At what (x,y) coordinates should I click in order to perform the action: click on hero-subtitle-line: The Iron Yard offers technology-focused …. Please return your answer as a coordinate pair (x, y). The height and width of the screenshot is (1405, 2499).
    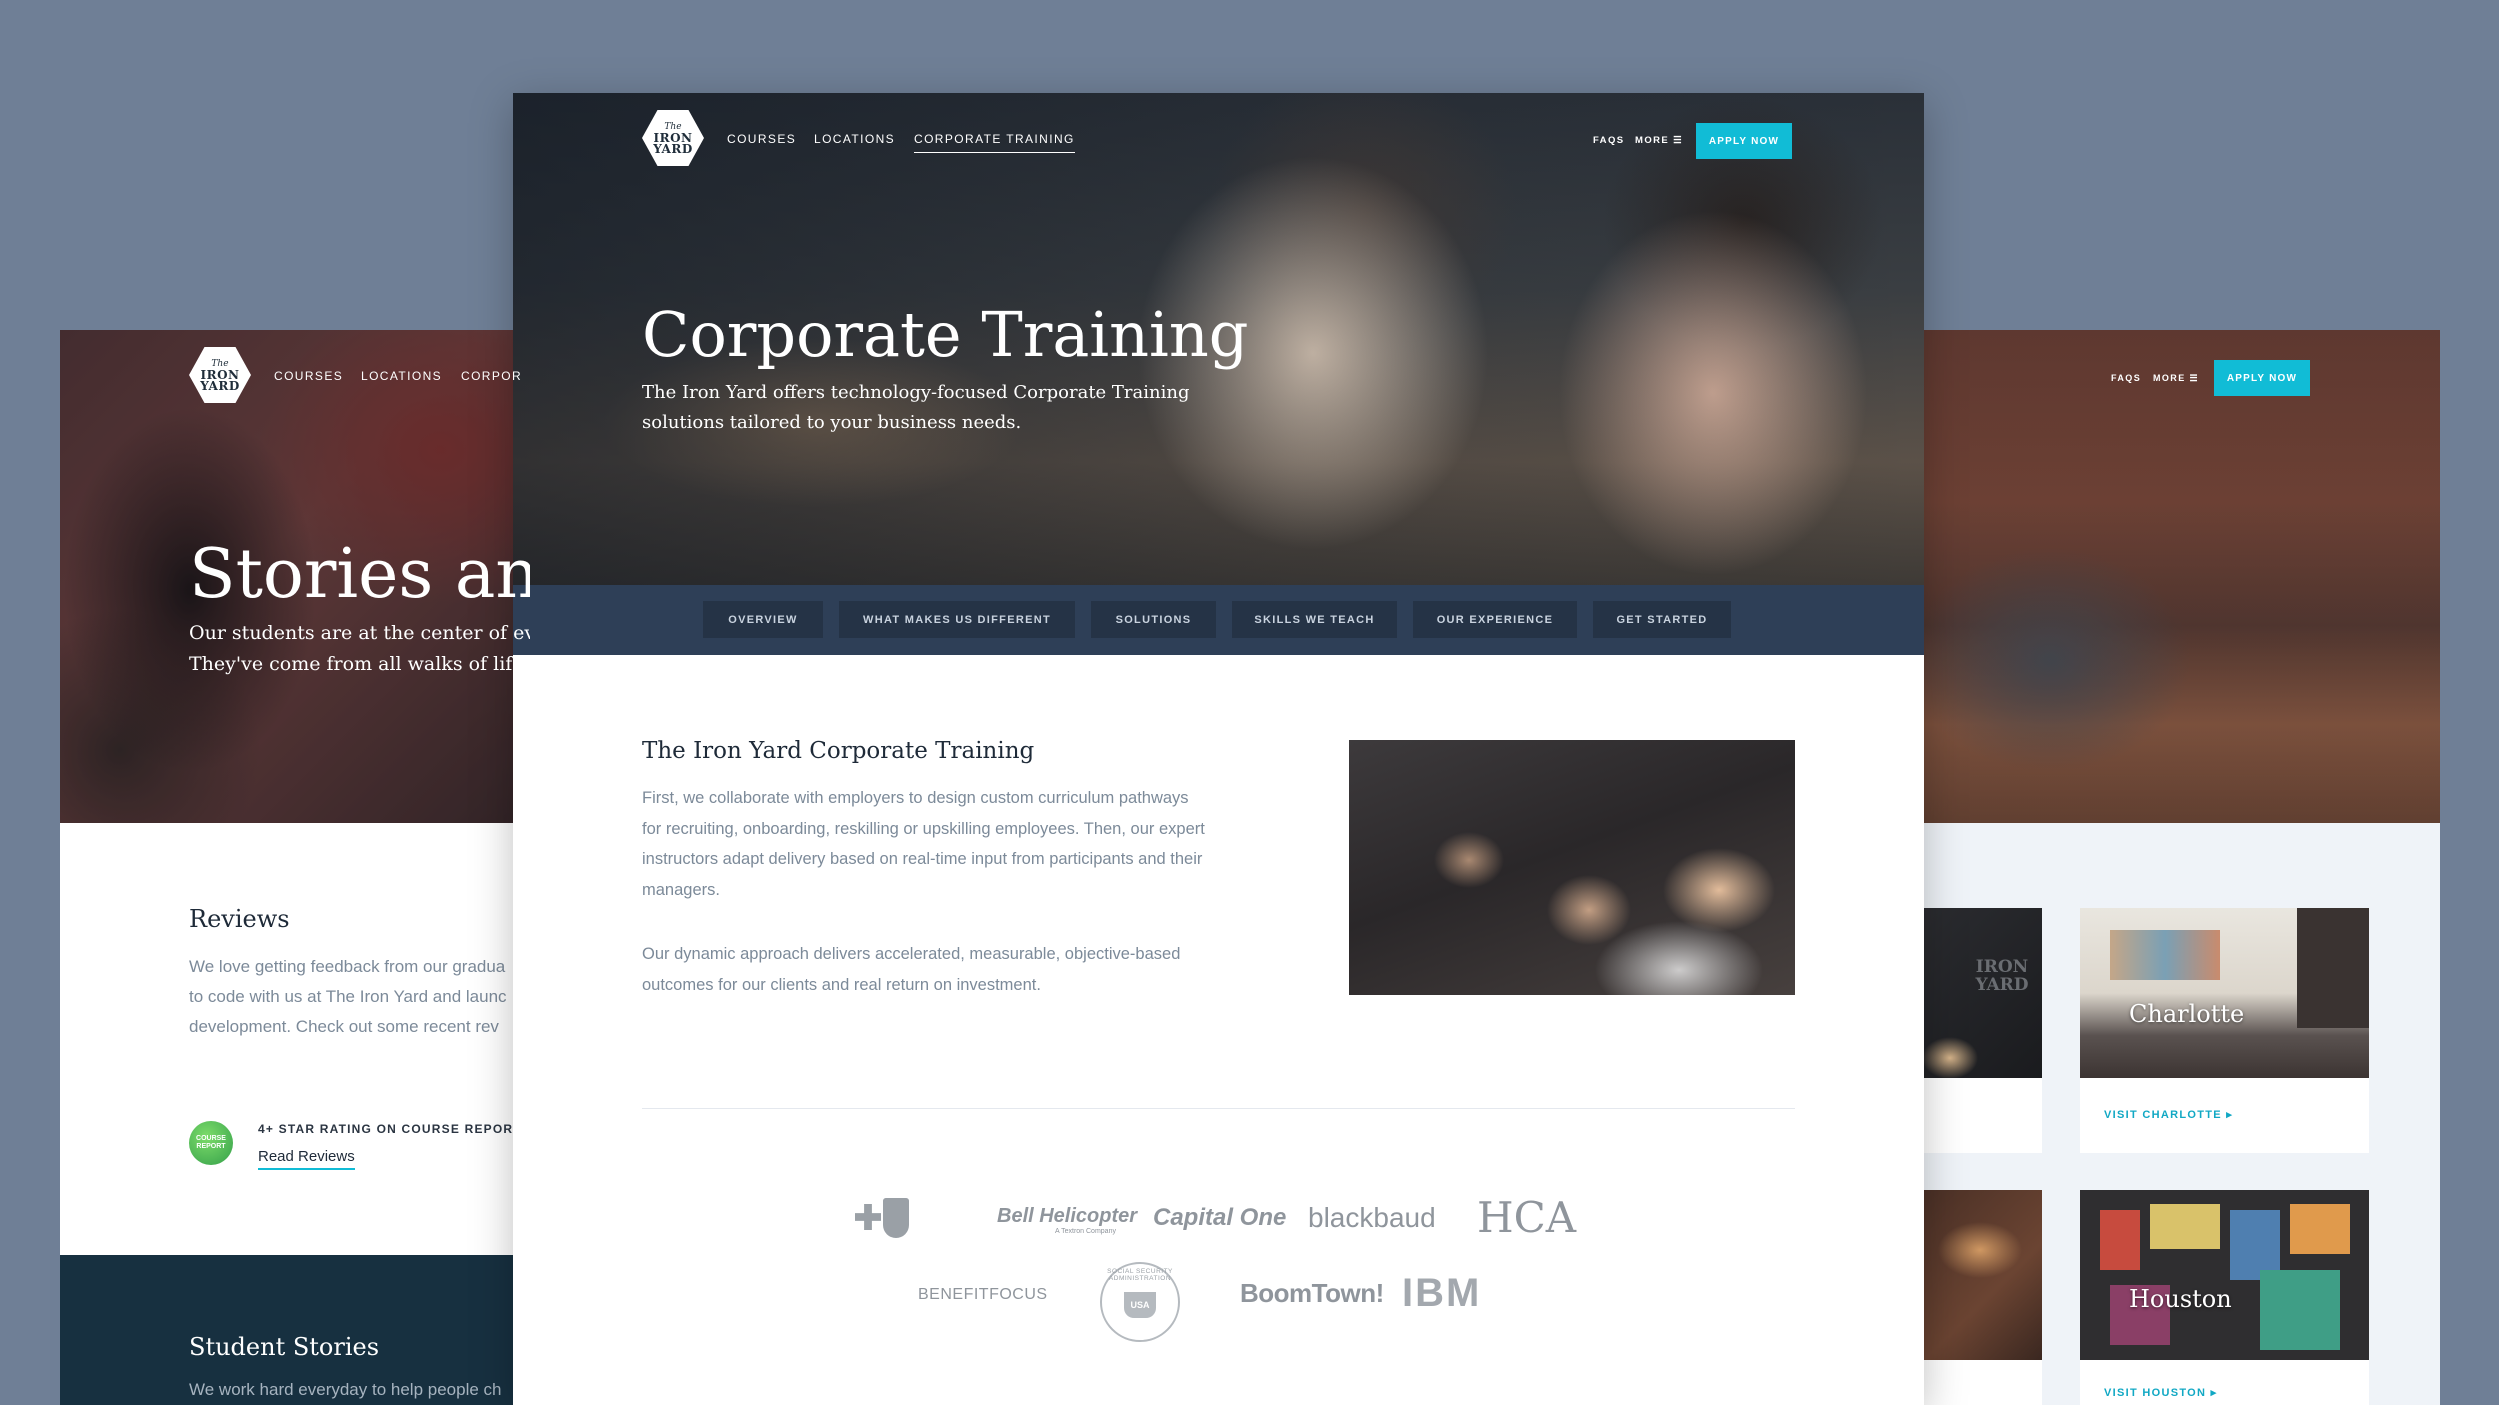
    Looking at the image, I should click on (916, 392).